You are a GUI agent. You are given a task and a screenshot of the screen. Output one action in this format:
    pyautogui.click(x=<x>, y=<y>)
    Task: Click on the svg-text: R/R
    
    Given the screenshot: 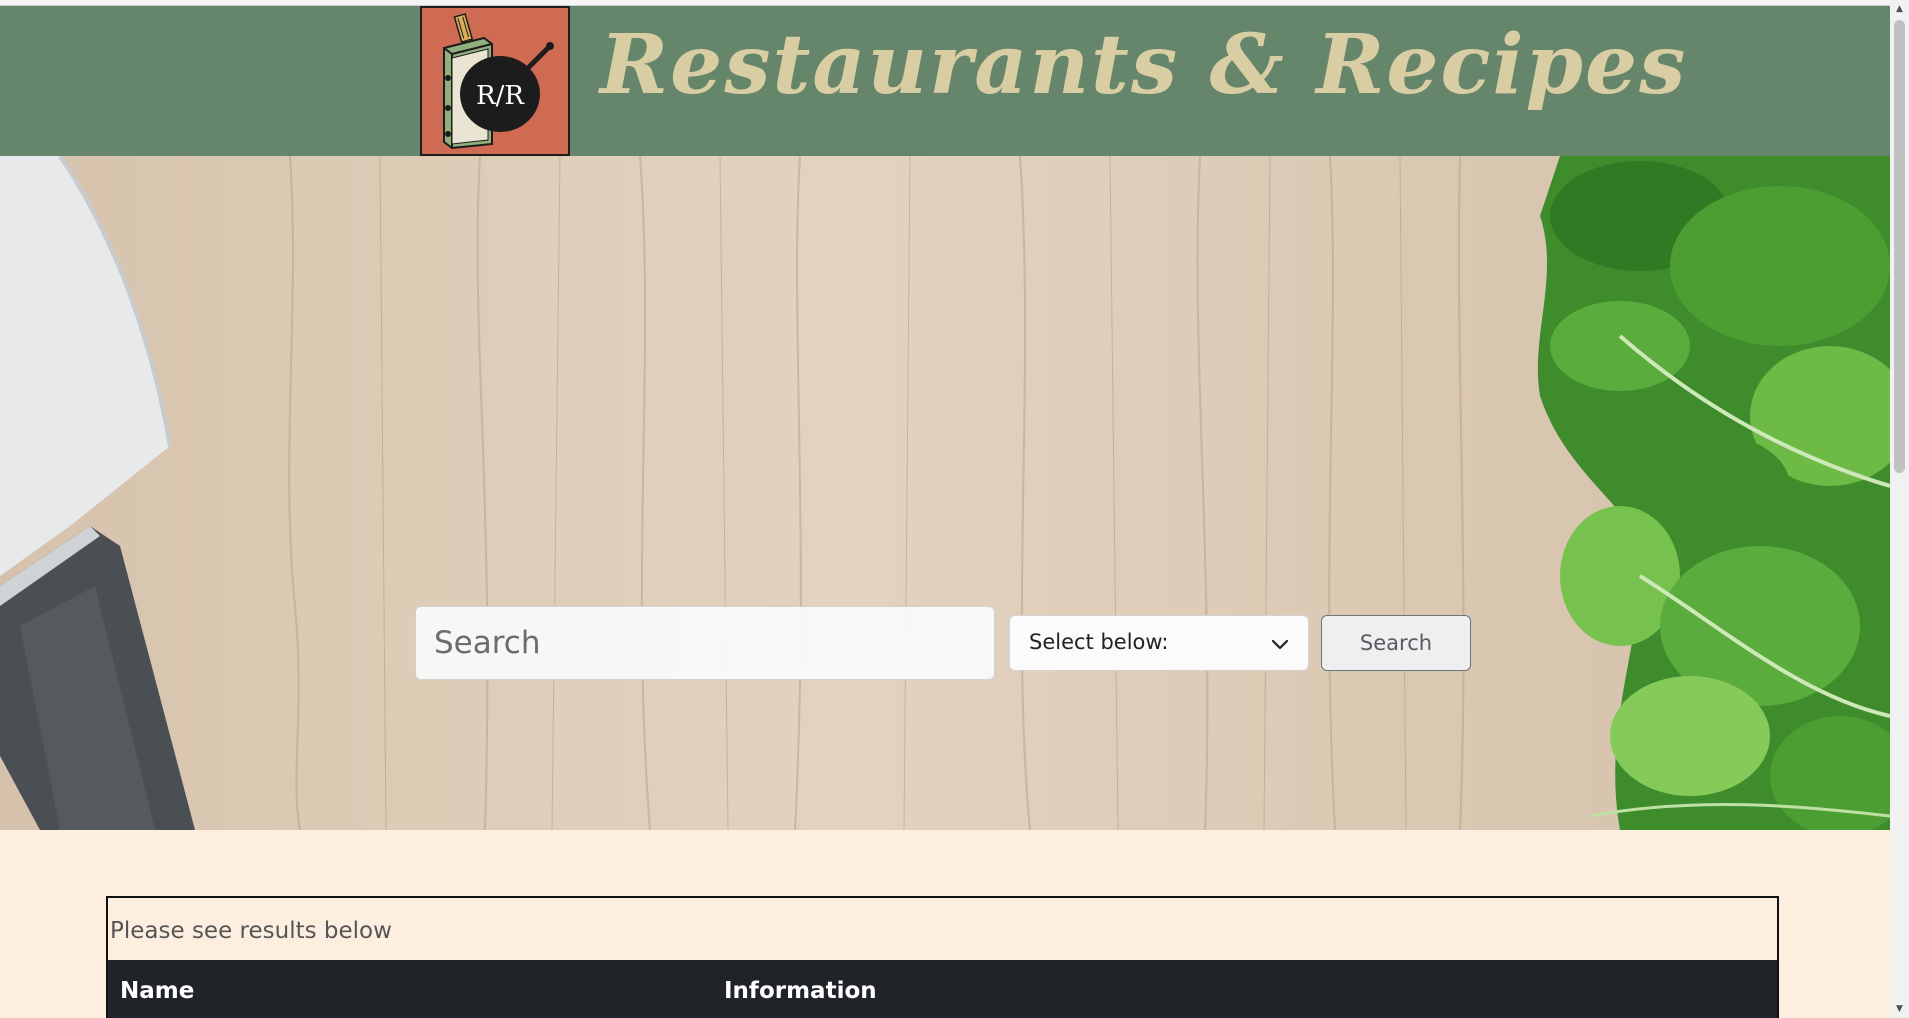 What is the action you would take?
    pyautogui.click(x=500, y=96)
    